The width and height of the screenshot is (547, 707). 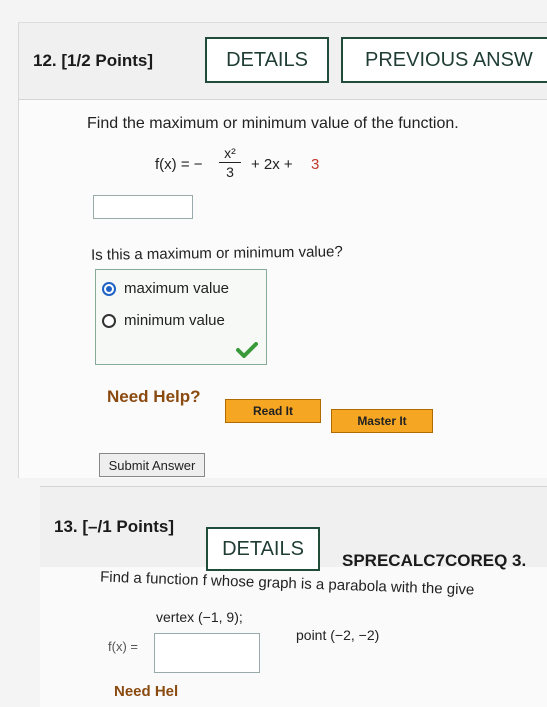 I want to click on vertex-text: vertex (−1, 9);, so click(x=199, y=617).